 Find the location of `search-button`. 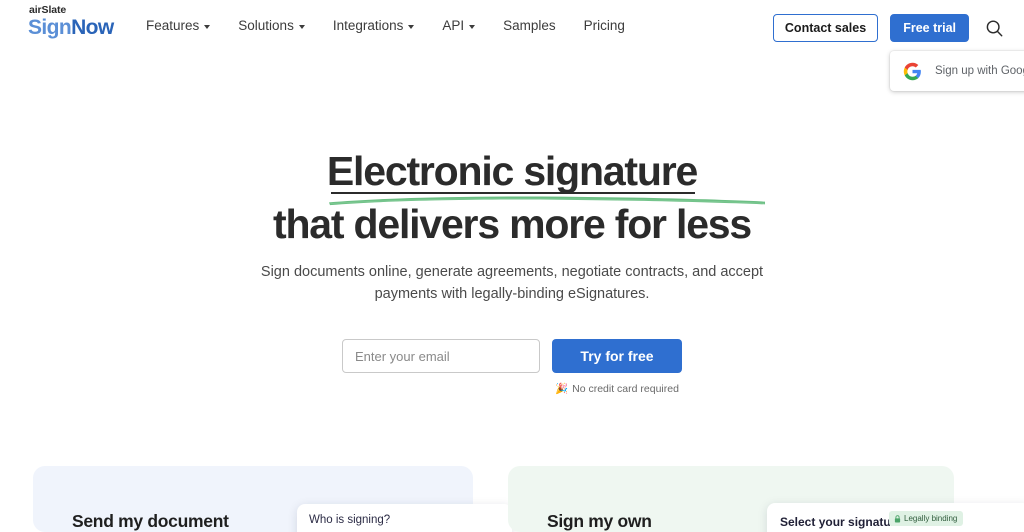

search-button is located at coordinates (994, 28).